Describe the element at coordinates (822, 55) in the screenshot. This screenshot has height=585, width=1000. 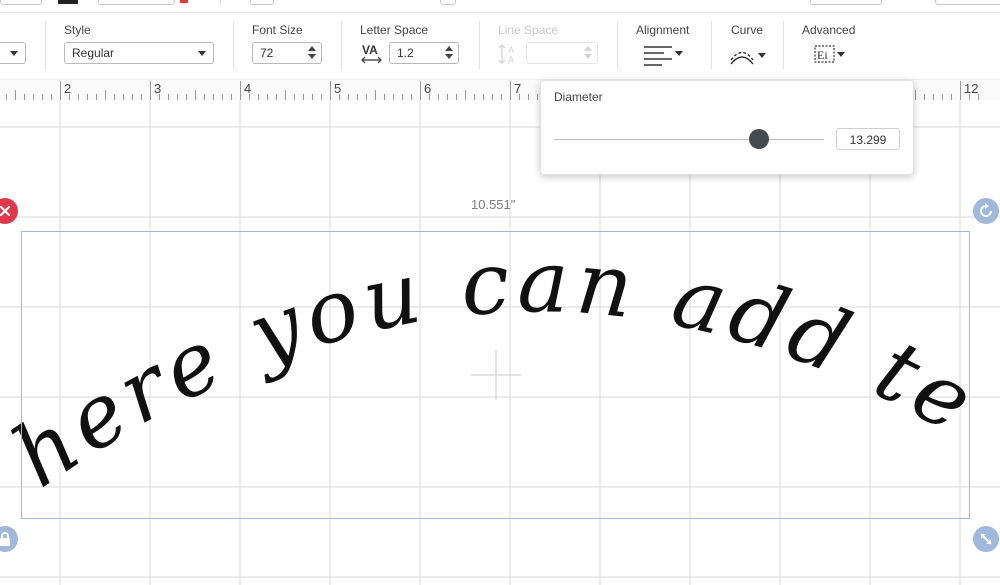
I see `svg-text: Ei` at that location.